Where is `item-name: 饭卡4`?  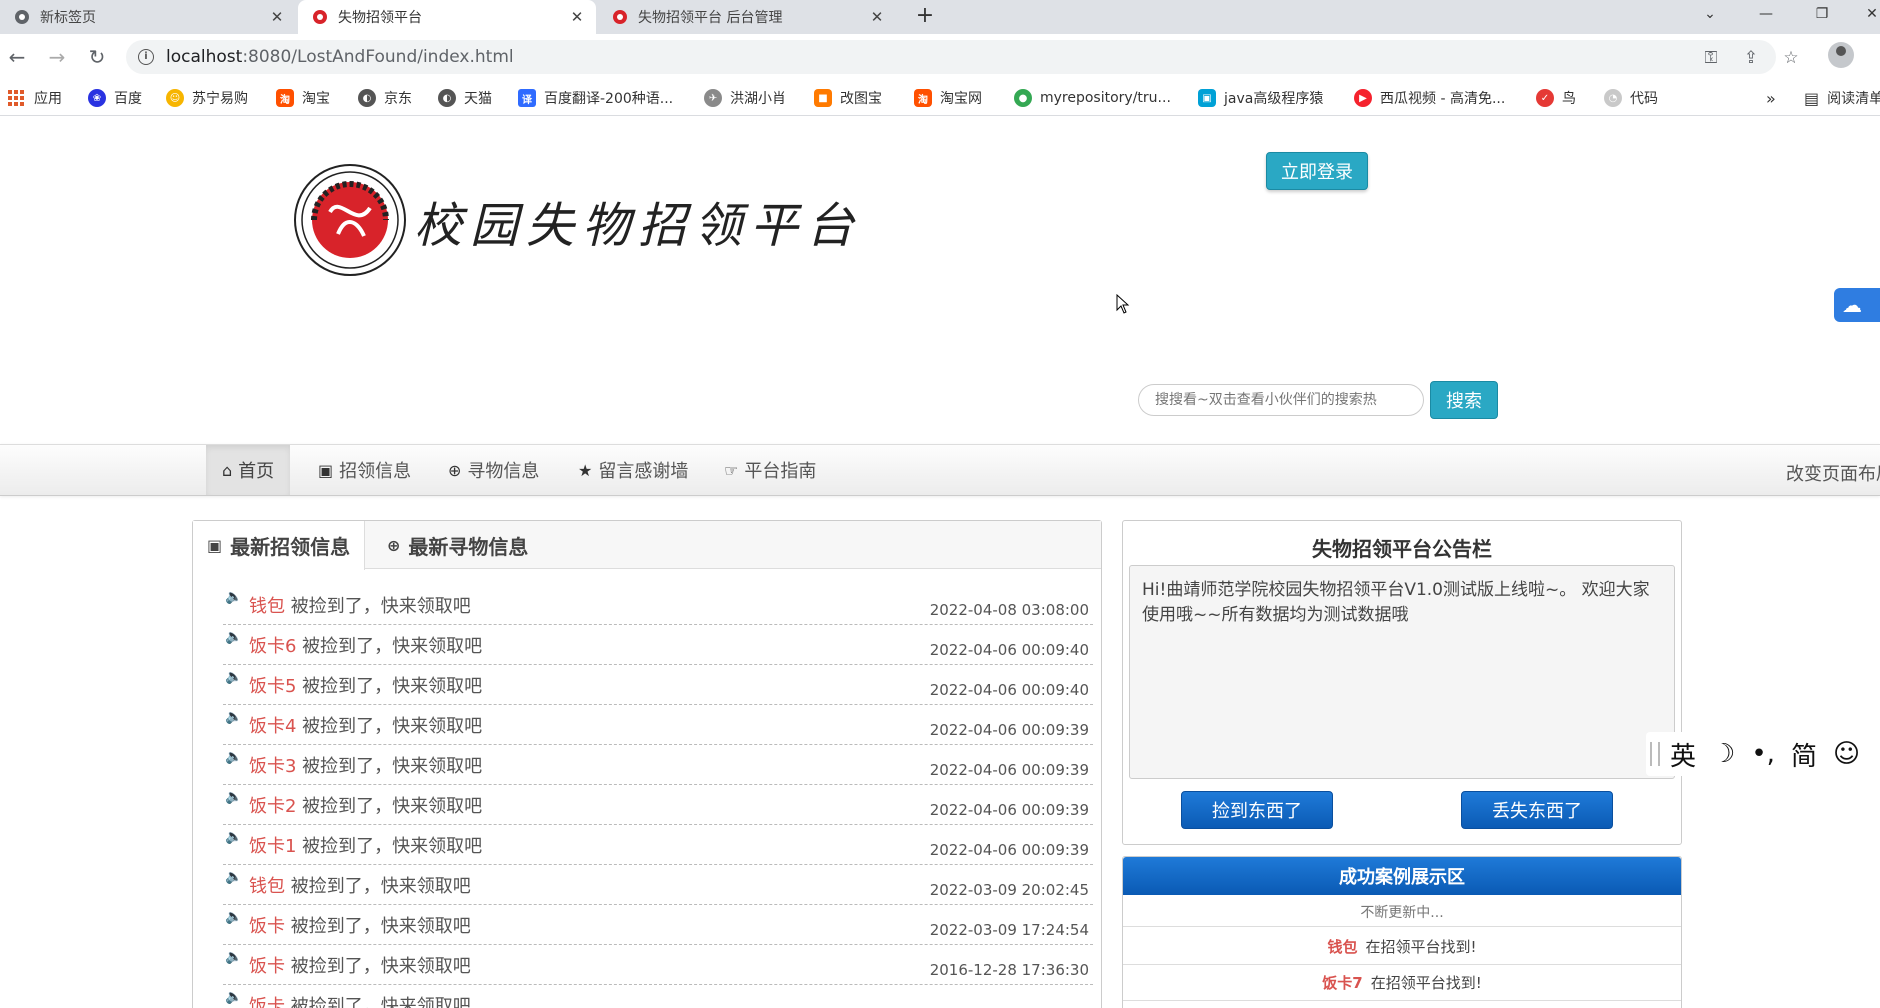
item-name: 饭卡4 is located at coordinates (272, 726).